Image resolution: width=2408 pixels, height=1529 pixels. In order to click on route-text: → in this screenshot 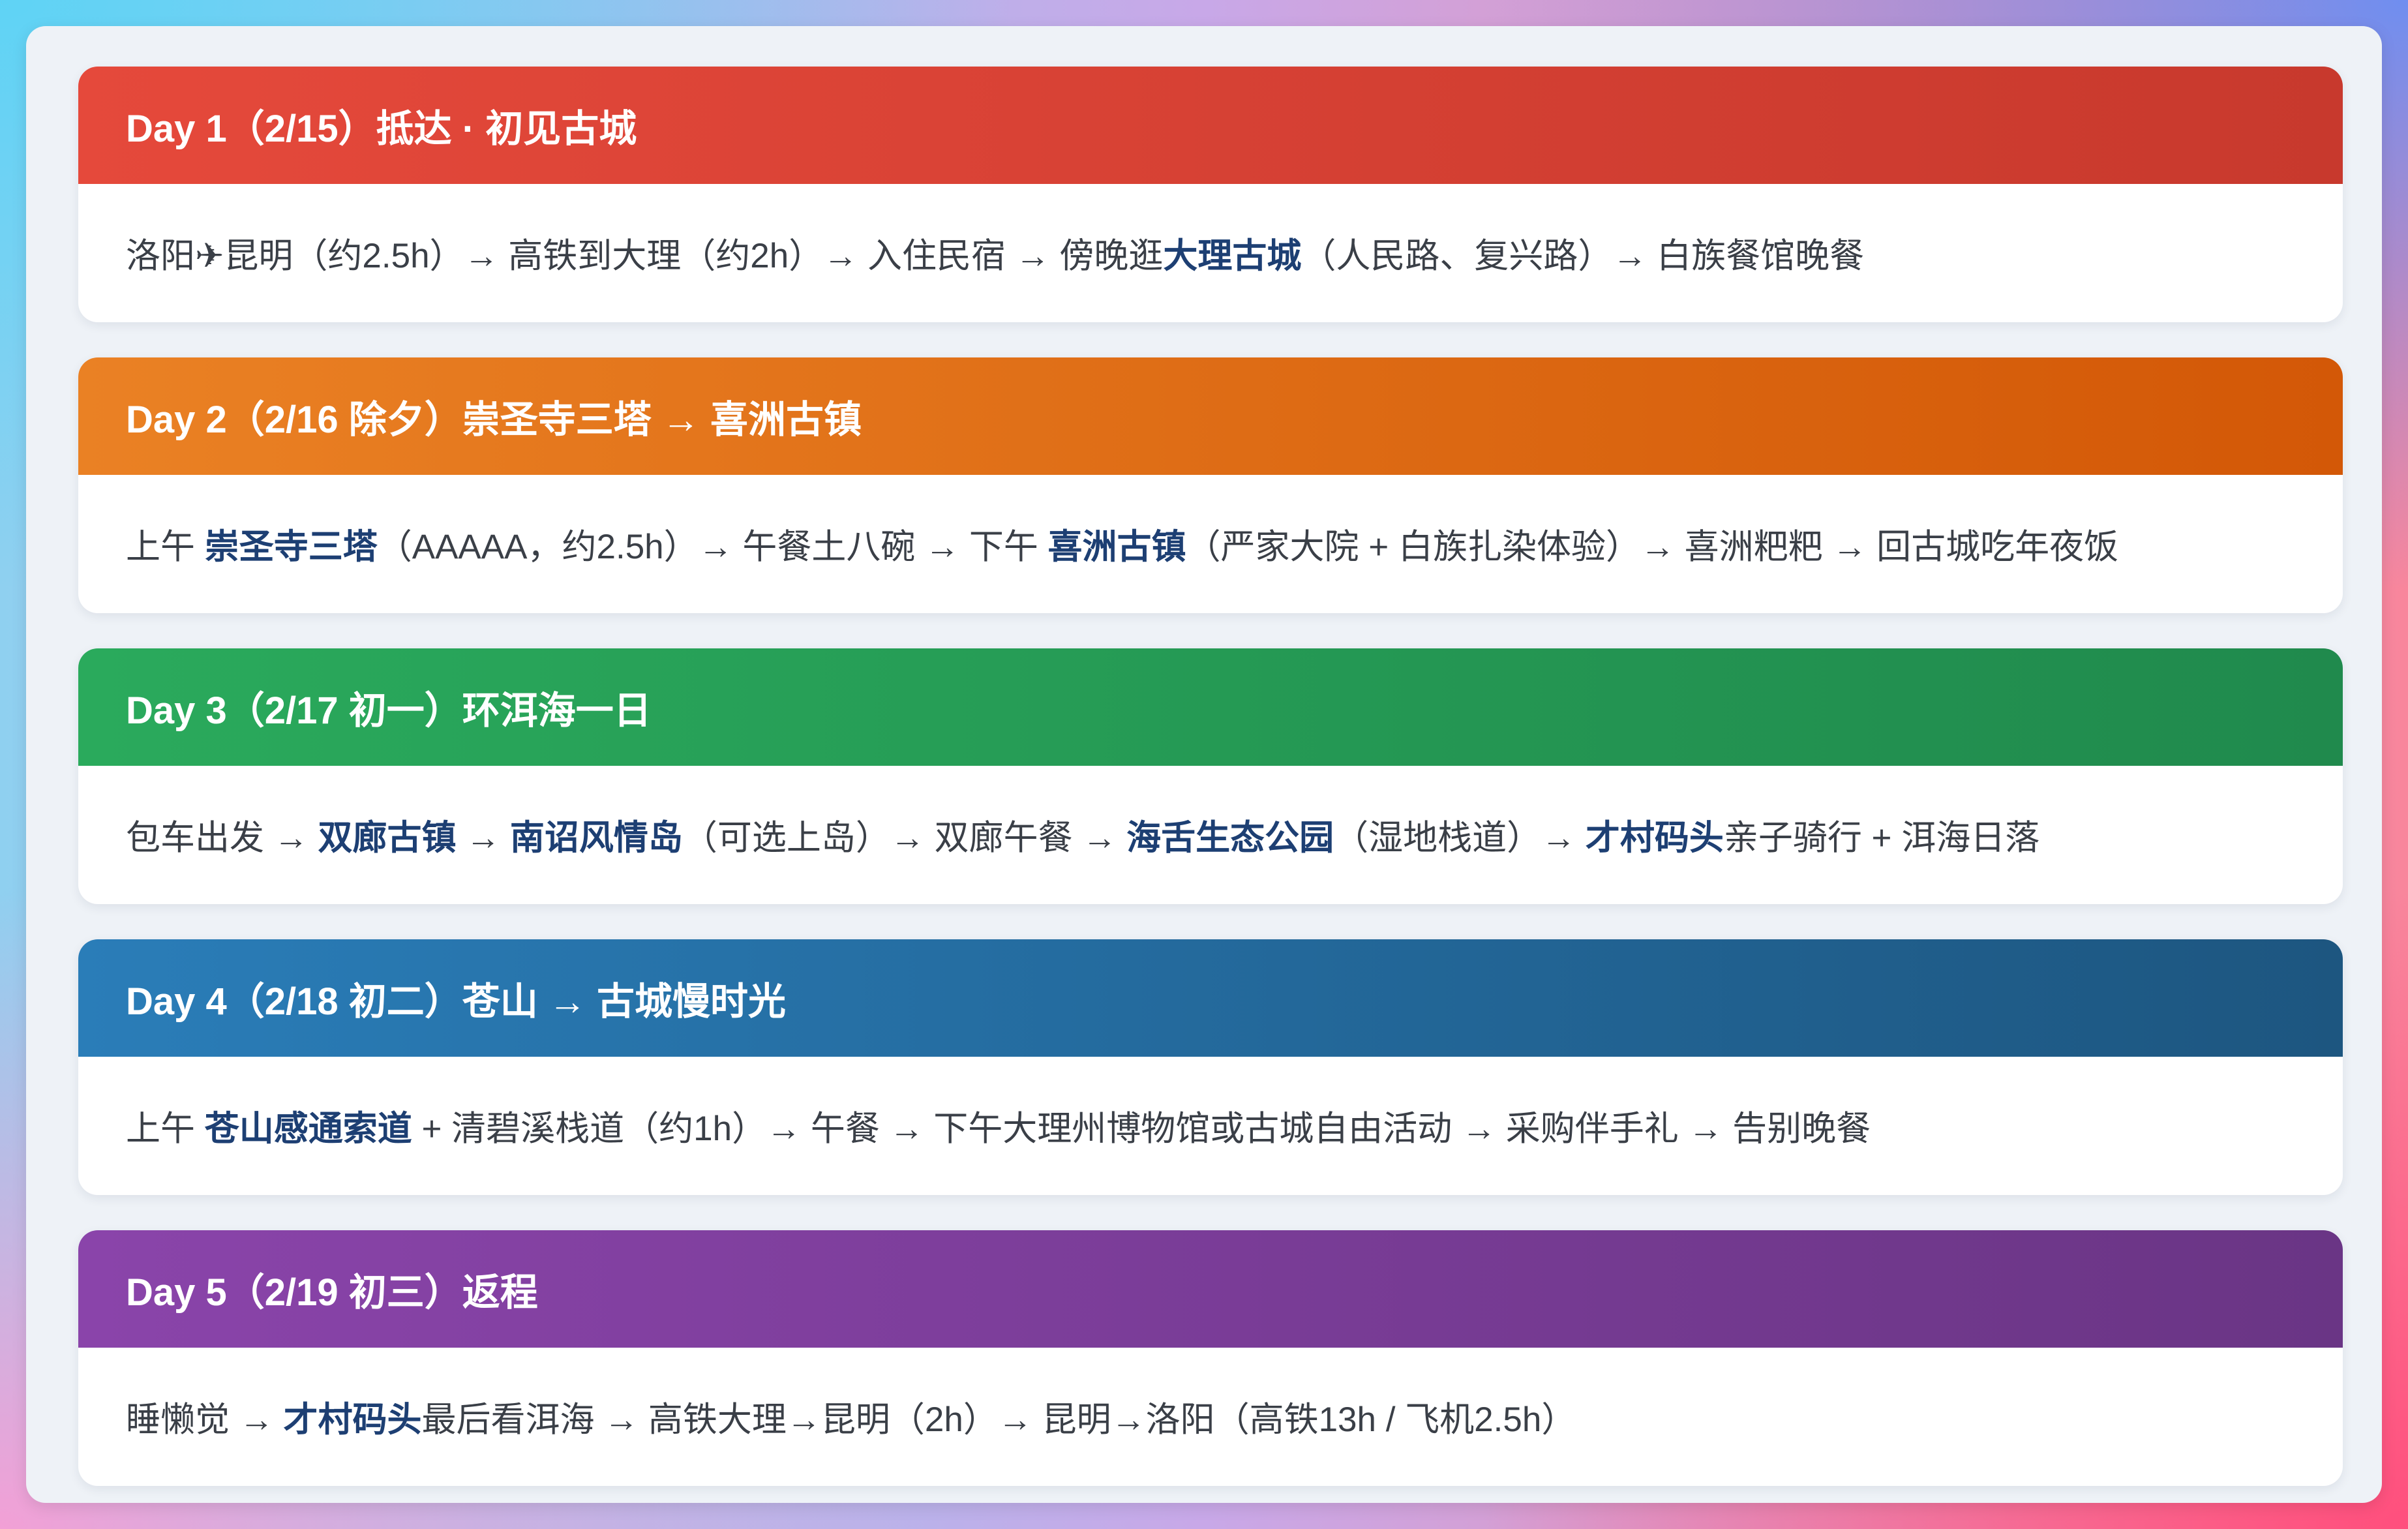, I will do `click(483, 838)`.